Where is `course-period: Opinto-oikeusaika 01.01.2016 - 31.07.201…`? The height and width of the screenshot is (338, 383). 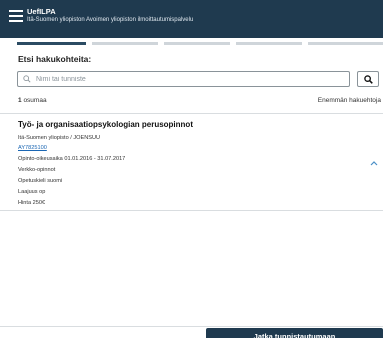 course-period: Opinto-oikeusaika 01.01.2016 - 31.07.201… is located at coordinates (72, 159).